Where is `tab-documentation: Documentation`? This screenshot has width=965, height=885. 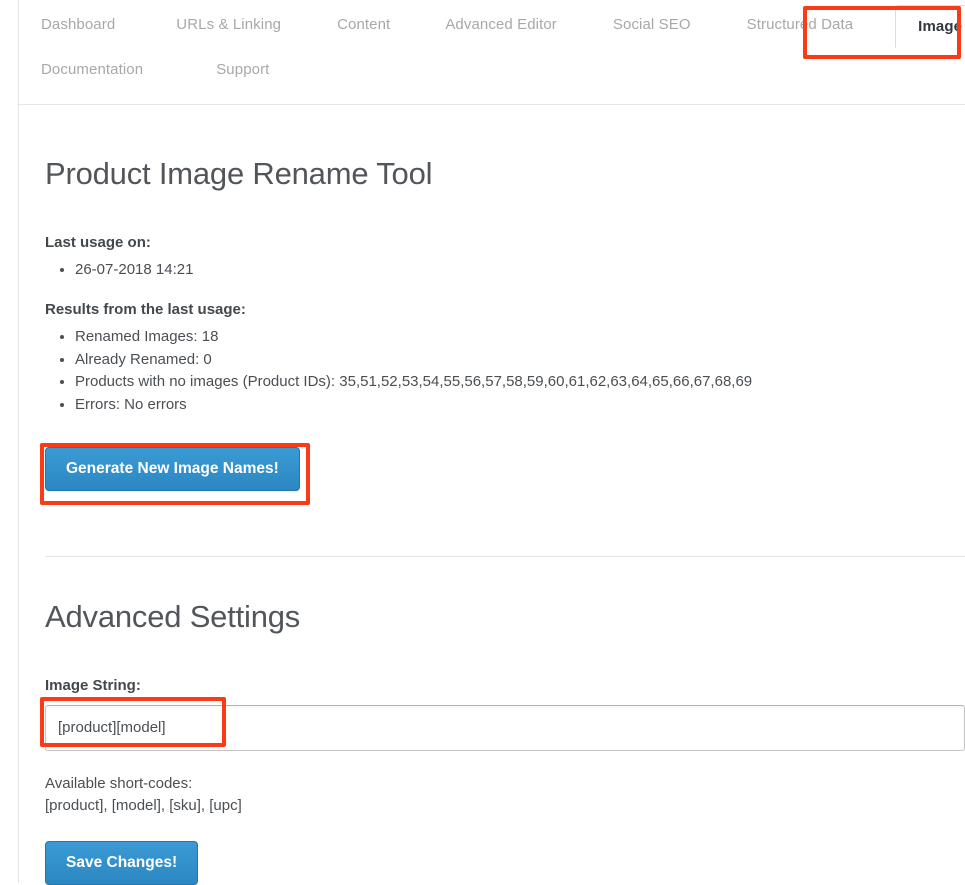
tab-documentation: Documentation is located at coordinates (92, 69).